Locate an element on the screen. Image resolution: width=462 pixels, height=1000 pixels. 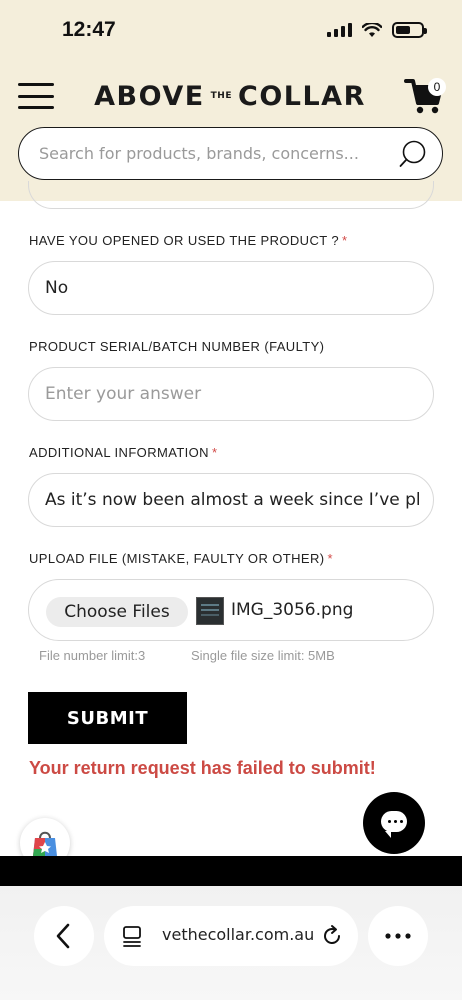
serial-label: PRODUCT SERIAL/BATCH NUMBER (FAULTY) is located at coordinates (177, 346).